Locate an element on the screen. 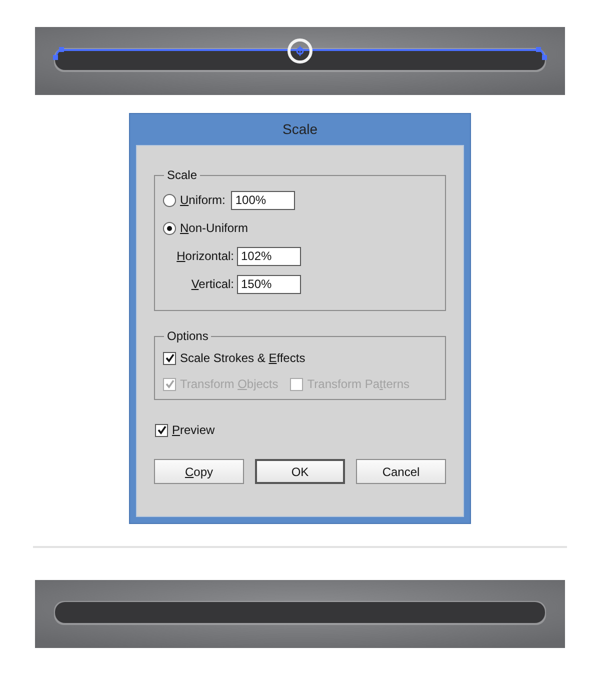 The width and height of the screenshot is (600, 673). dialog-button: Cancel is located at coordinates (401, 471).